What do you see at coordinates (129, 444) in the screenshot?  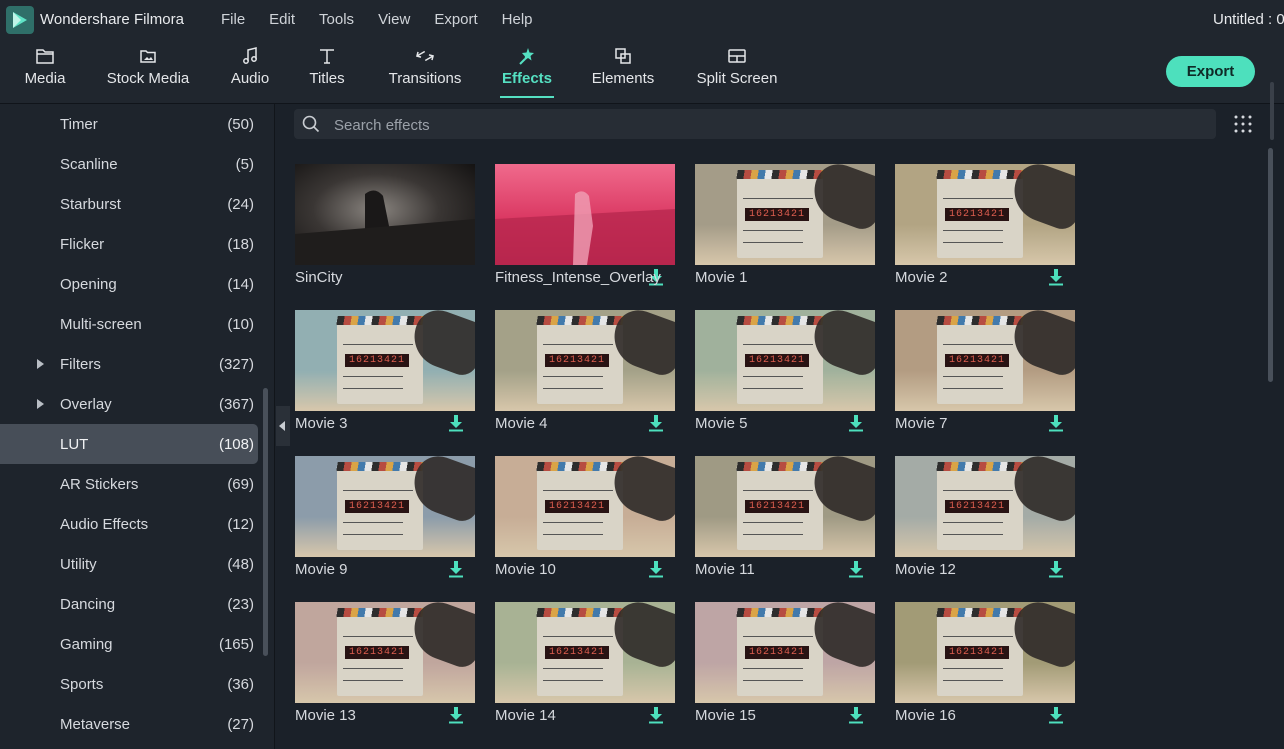 I see `sidebar-item-lut: LUT (108)` at bounding box center [129, 444].